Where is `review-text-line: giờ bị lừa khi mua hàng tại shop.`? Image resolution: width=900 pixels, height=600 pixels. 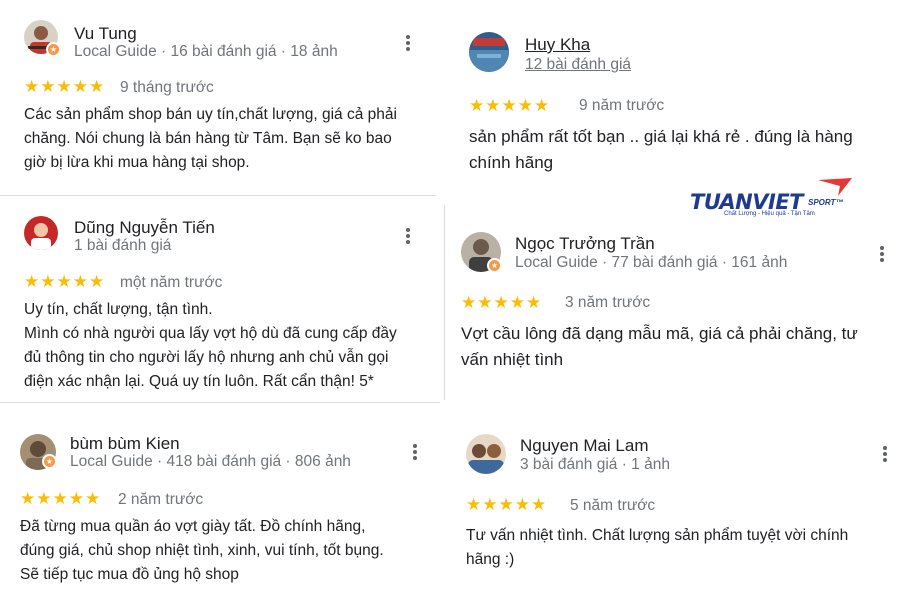
review-text-line: giờ bị lừa khi mua hàng tại shop. is located at coordinates (137, 162).